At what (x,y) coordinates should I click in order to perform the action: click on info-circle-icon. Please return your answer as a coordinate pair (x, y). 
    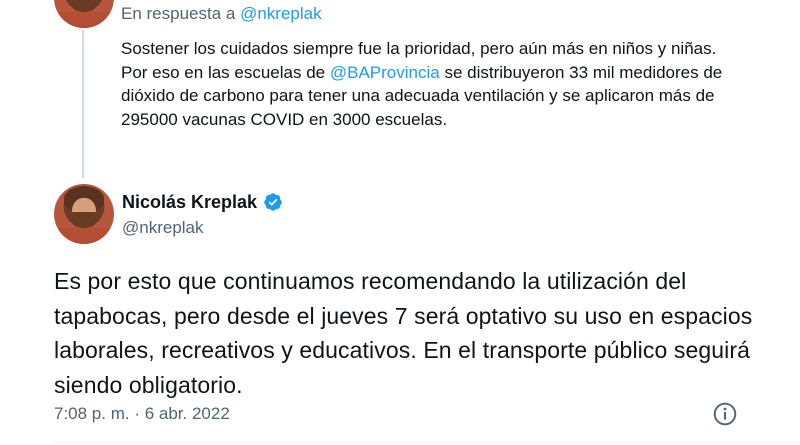
    Looking at the image, I should click on (725, 414).